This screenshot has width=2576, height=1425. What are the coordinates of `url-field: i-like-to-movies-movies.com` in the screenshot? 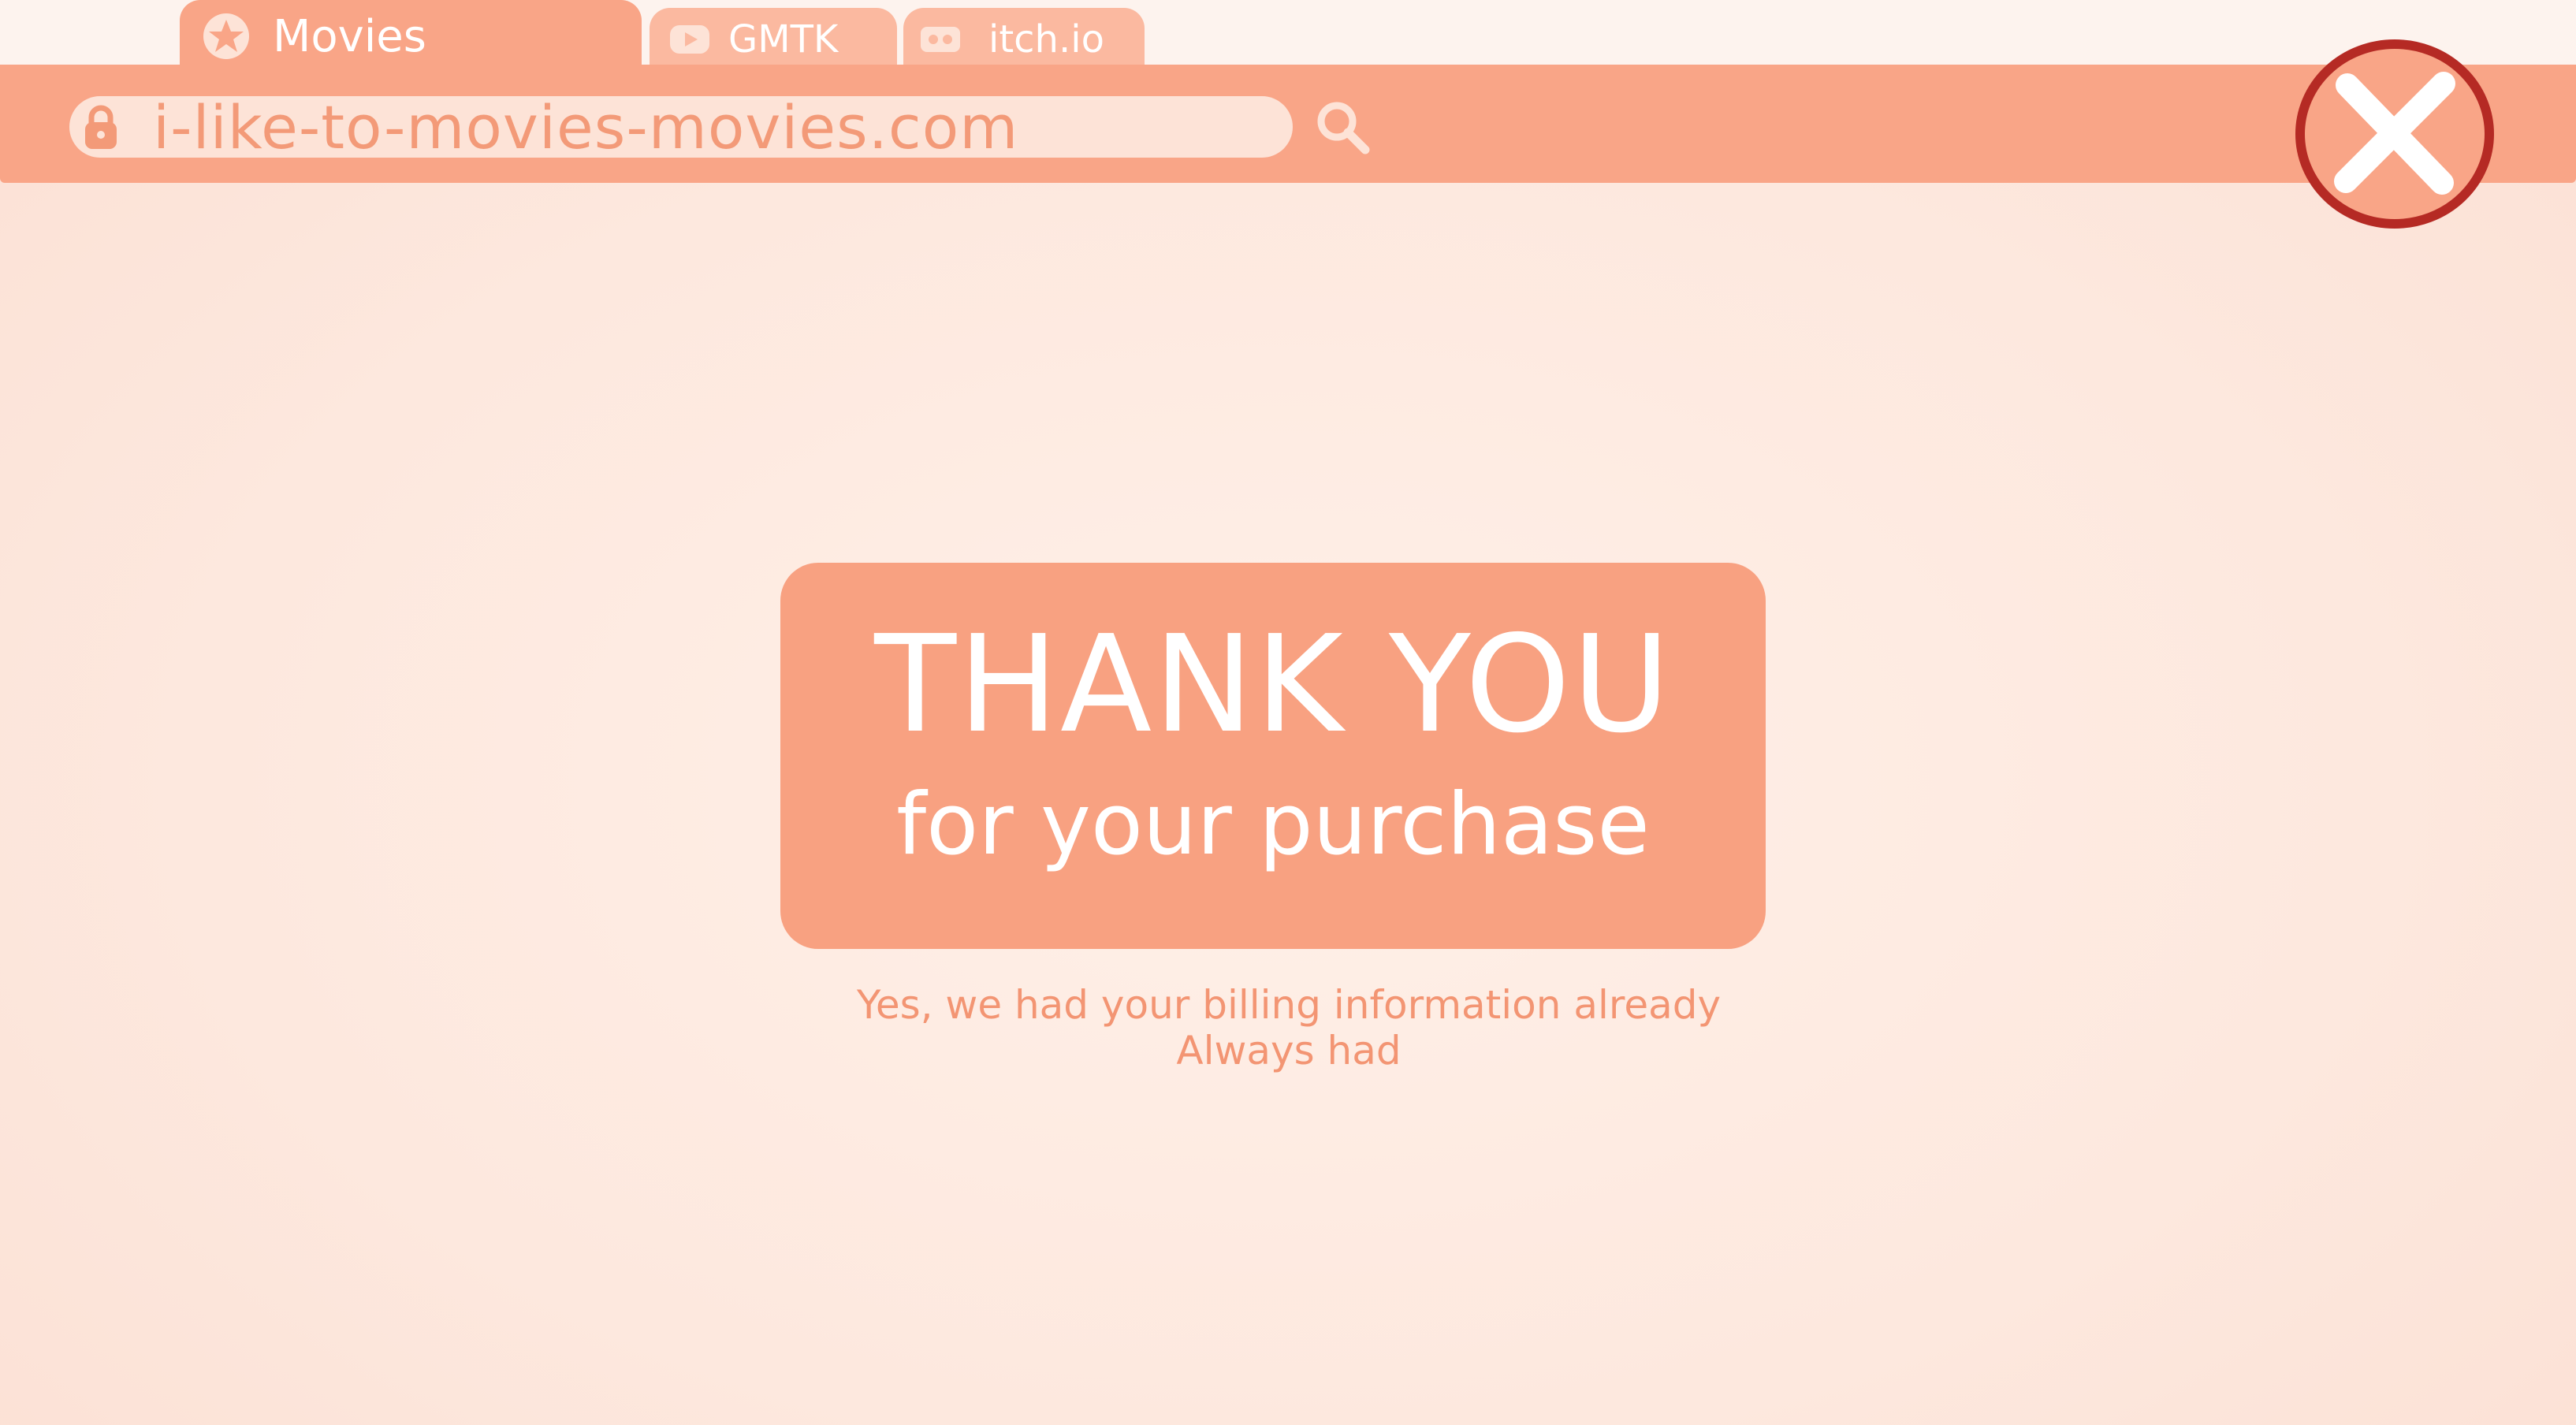 It's located at (681, 127).